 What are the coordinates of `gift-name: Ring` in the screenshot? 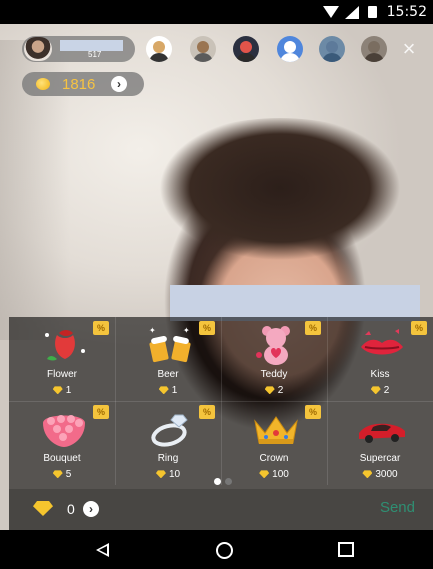 It's located at (168, 458).